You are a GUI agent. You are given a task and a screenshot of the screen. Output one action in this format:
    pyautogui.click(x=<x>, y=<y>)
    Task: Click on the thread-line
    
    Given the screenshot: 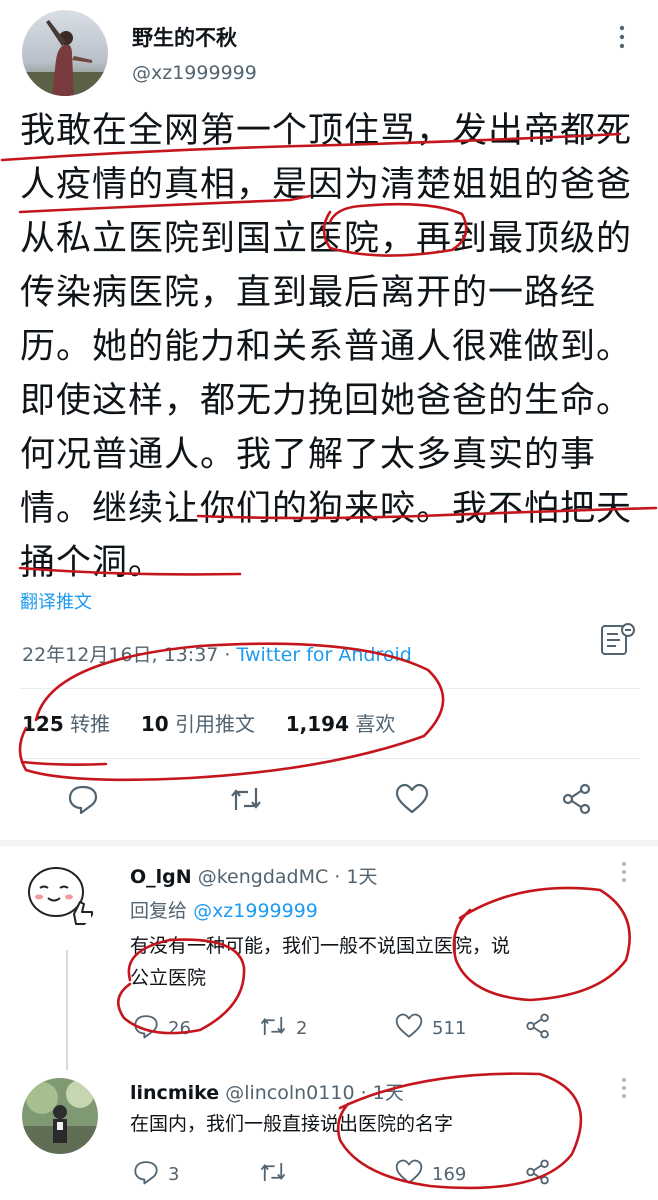 What is the action you would take?
    pyautogui.click(x=67, y=1010)
    